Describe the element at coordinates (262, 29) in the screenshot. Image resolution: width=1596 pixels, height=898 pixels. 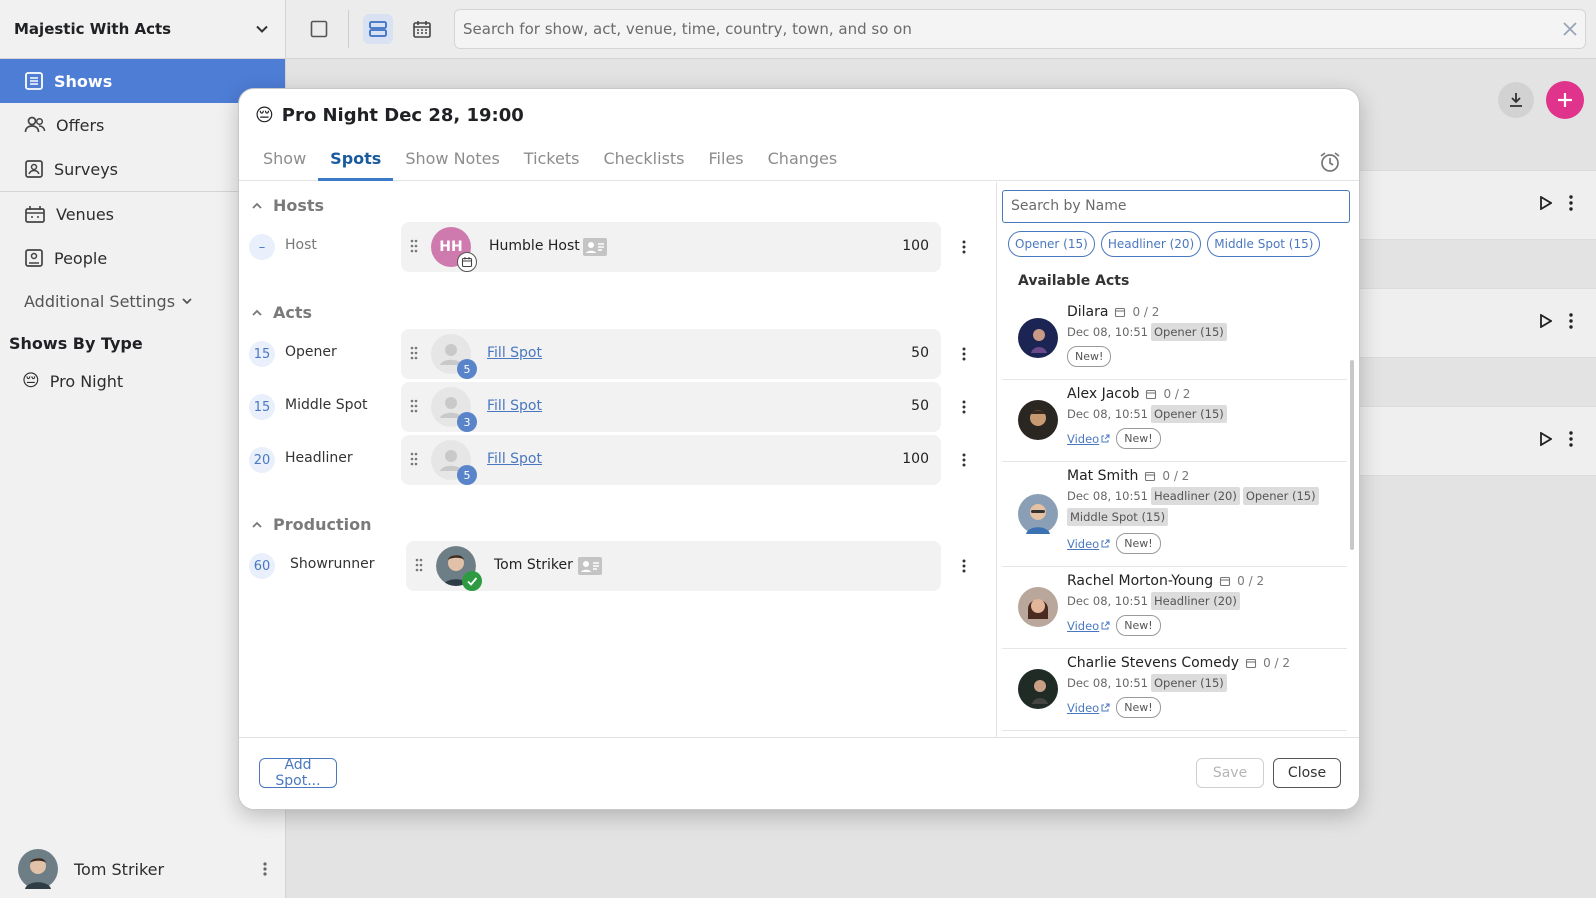
I see `chevron-down-icon` at that location.